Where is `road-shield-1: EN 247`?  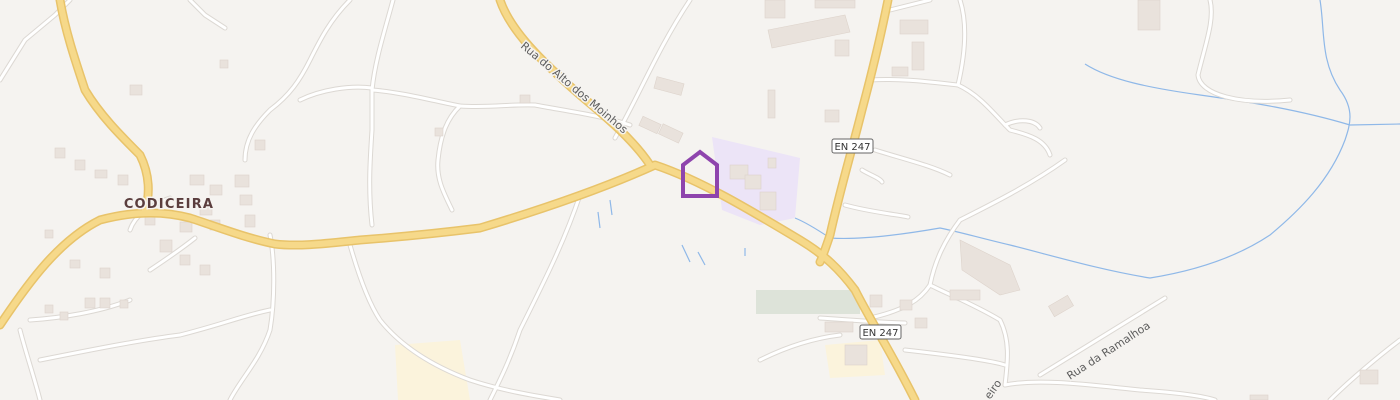
road-shield-1: EN 247 is located at coordinates (852, 146).